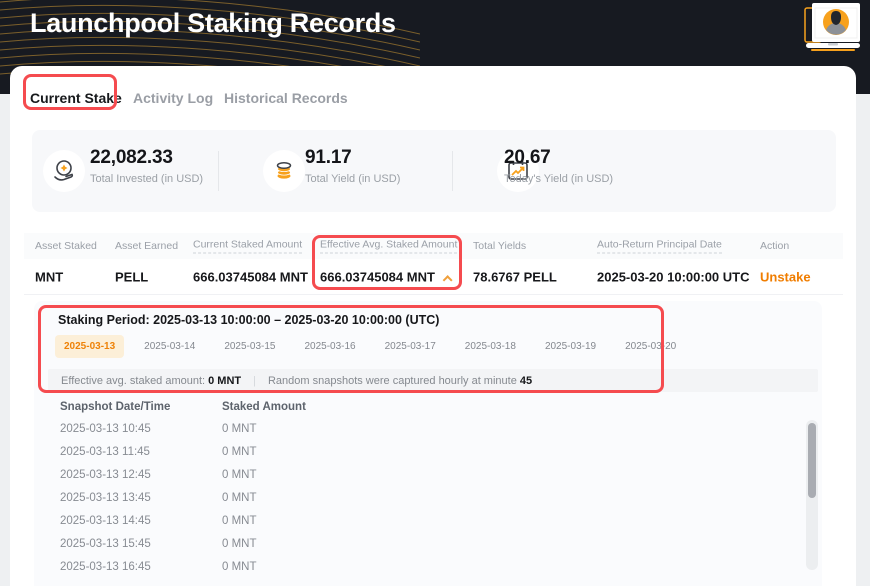  What do you see at coordinates (527, 157) in the screenshot?
I see `stat-value: 20.67` at bounding box center [527, 157].